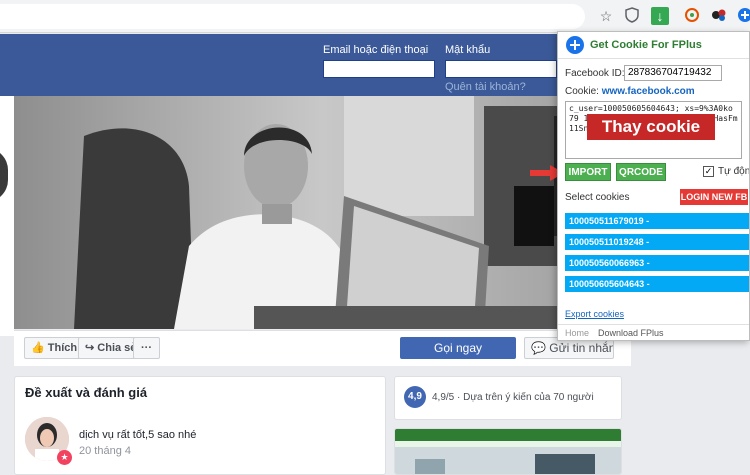 This screenshot has width=750, height=475. What do you see at coordinates (743, 16) in the screenshot?
I see `fplus-extension-icon` at bounding box center [743, 16].